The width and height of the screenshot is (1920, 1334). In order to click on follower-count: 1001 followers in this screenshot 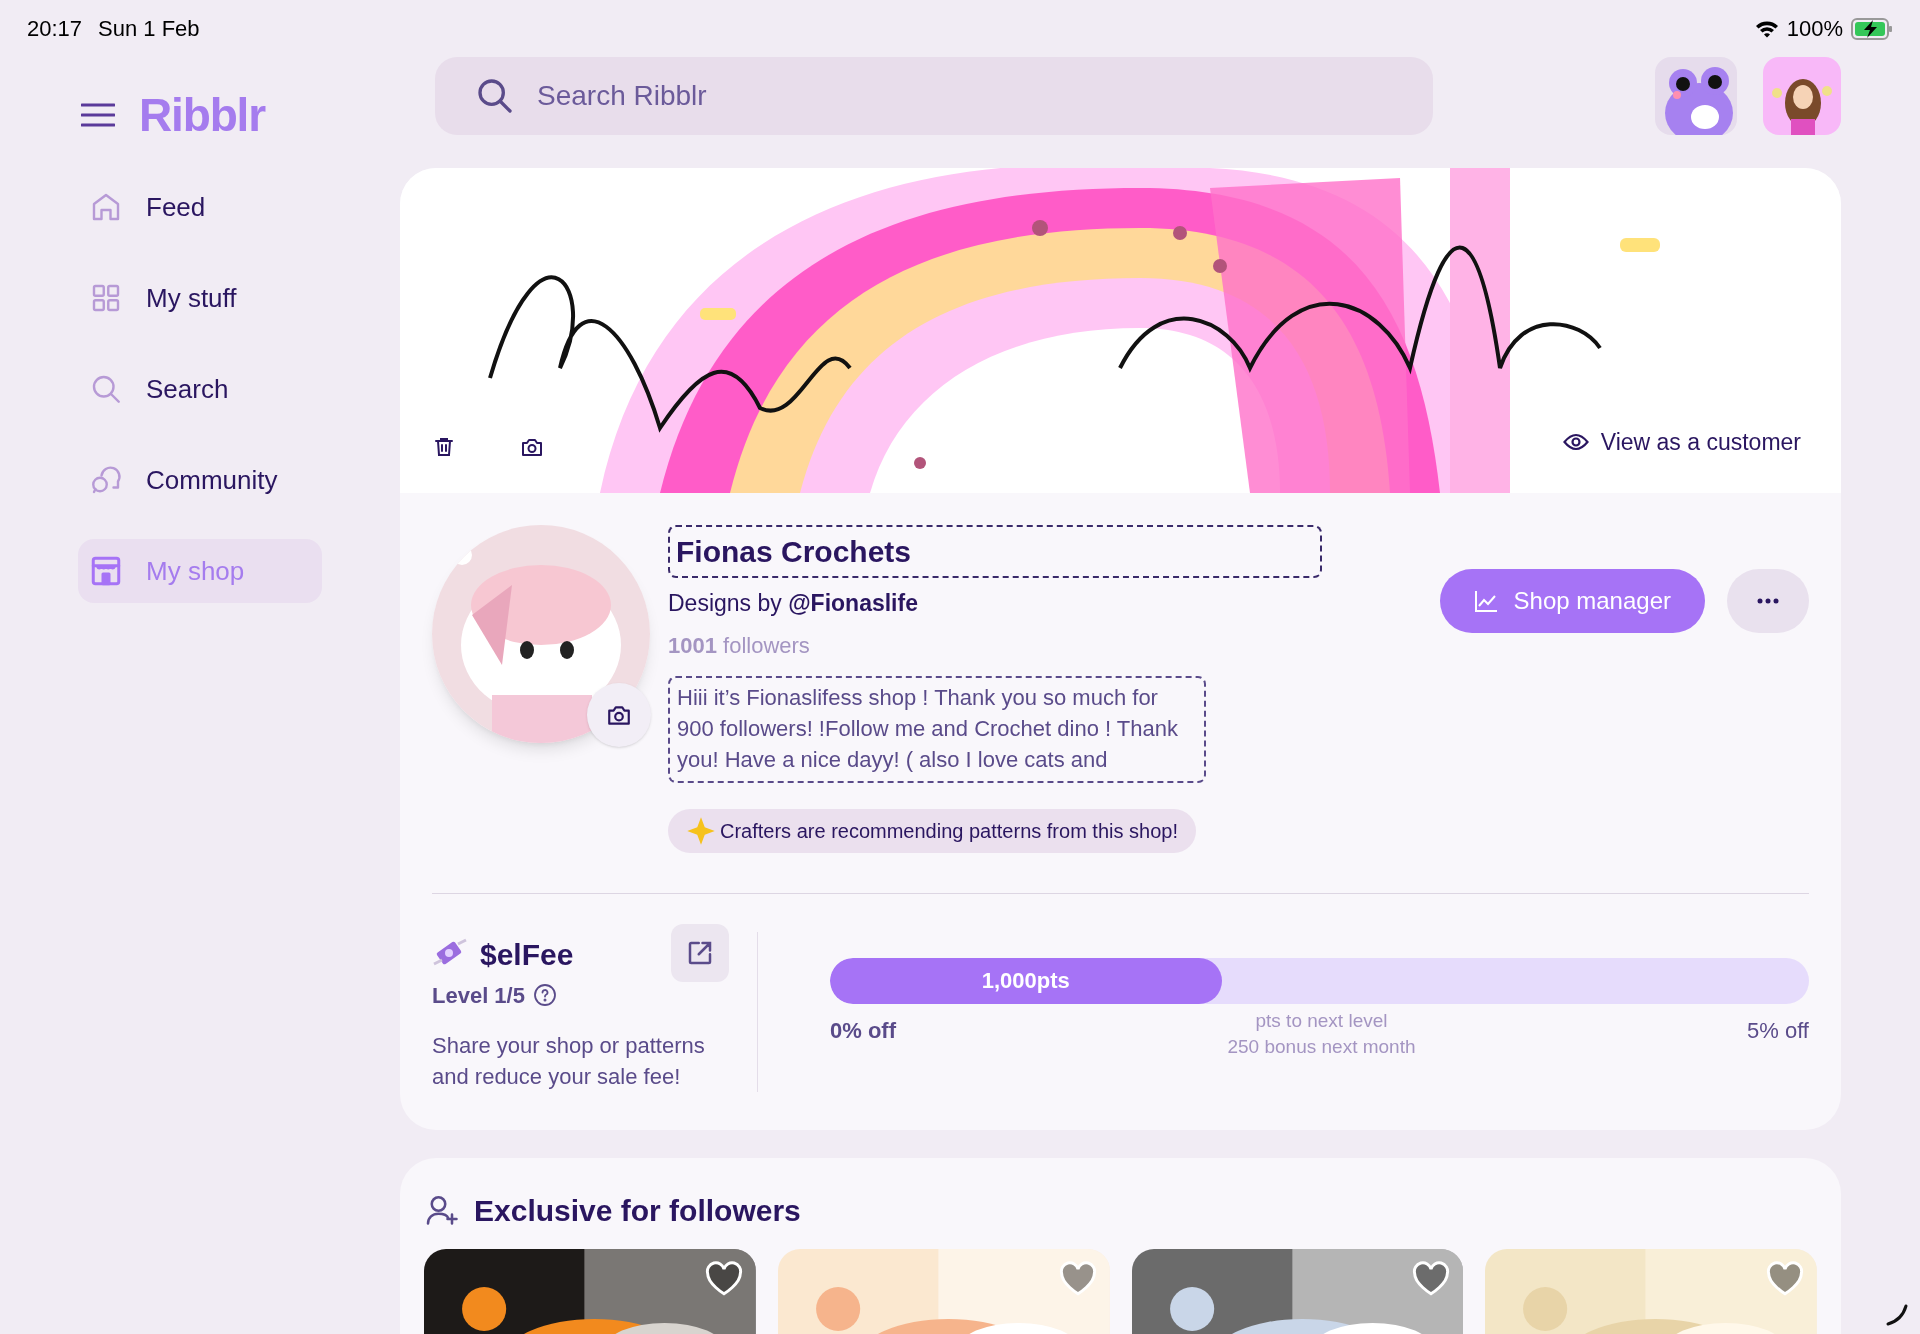, I will do `click(739, 645)`.